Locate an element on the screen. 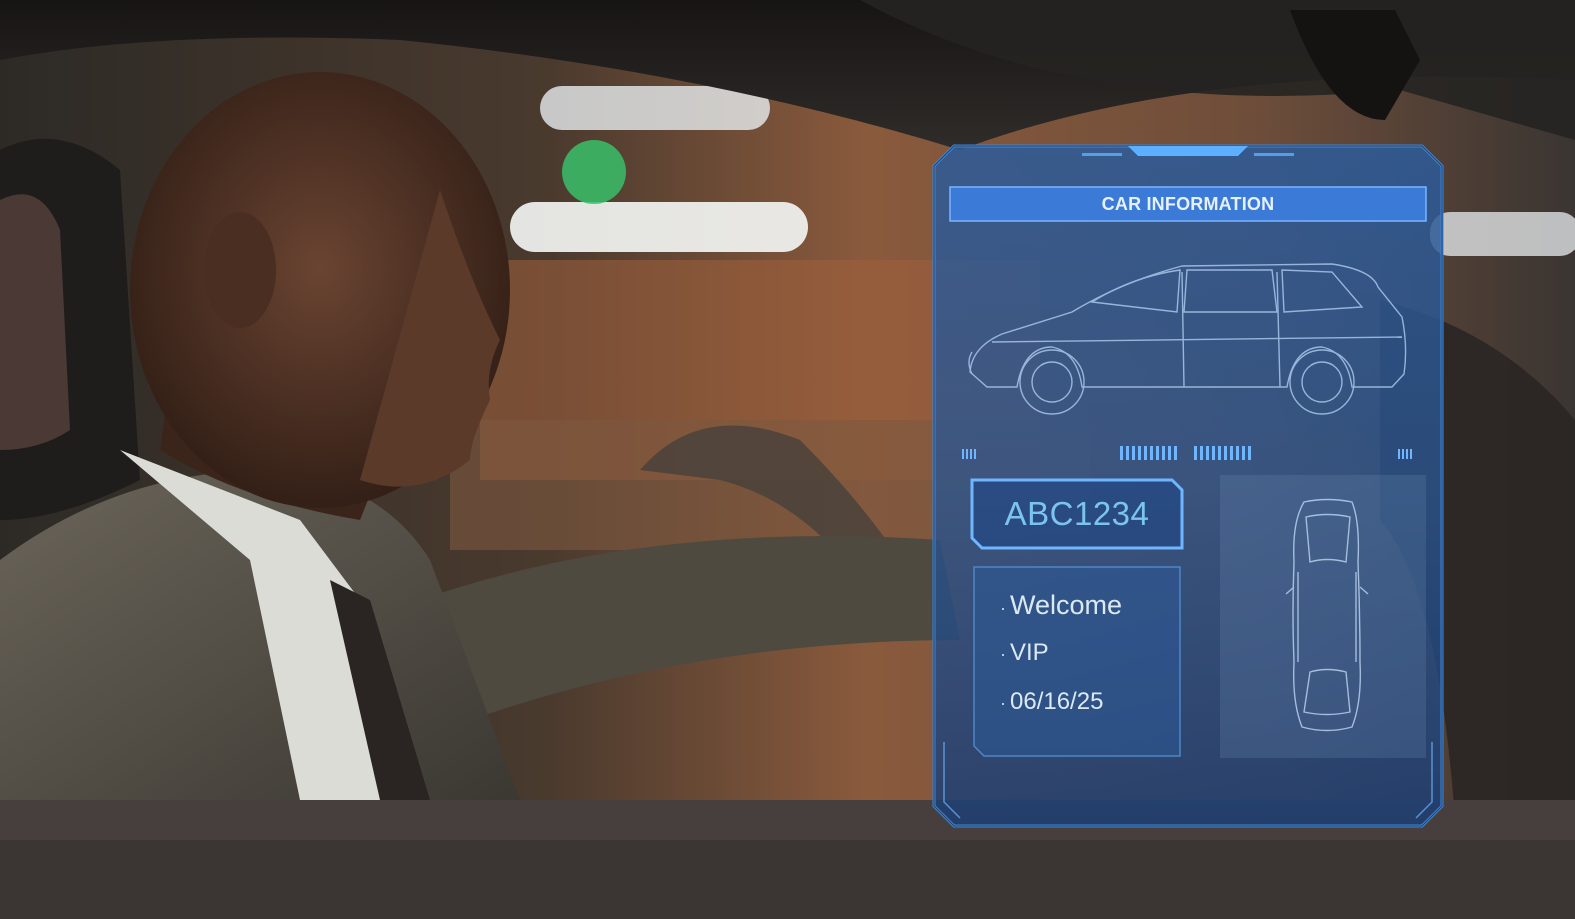 This screenshot has width=1575, height=919. license-plate: ABC1234 is located at coordinates (1077, 513).